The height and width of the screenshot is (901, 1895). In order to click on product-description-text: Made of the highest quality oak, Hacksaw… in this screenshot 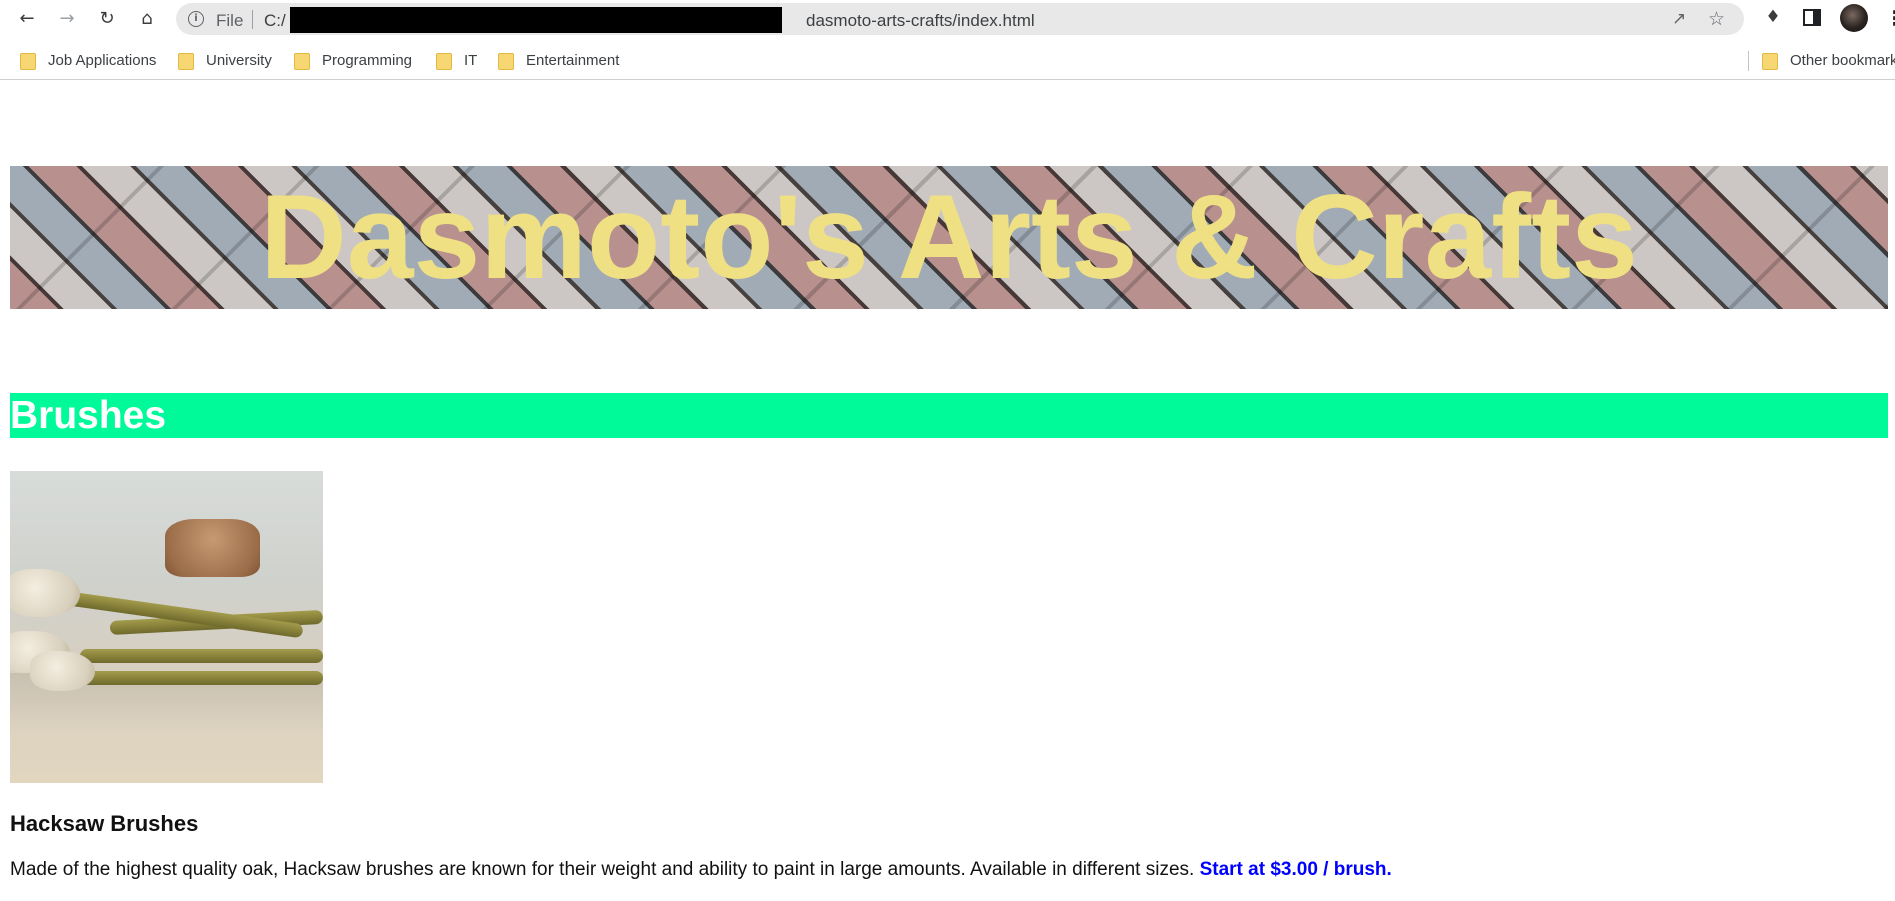, I will do `click(602, 869)`.